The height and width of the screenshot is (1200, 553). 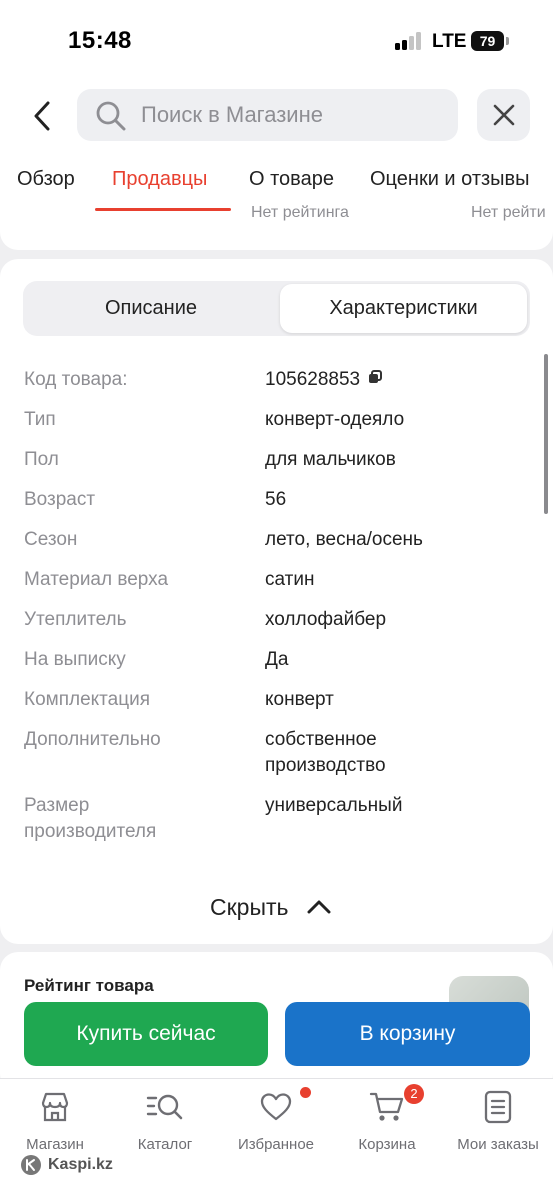 What do you see at coordinates (55, 1107) in the screenshot?
I see `shop-icon` at bounding box center [55, 1107].